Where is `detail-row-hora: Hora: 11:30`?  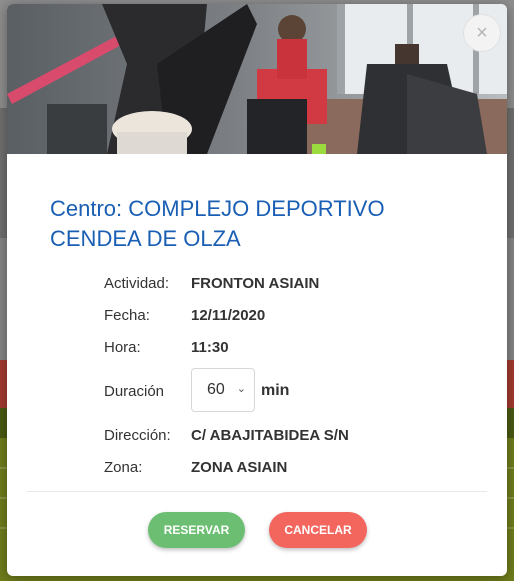 detail-row-hora: Hora: 11:30 is located at coordinates (294, 354).